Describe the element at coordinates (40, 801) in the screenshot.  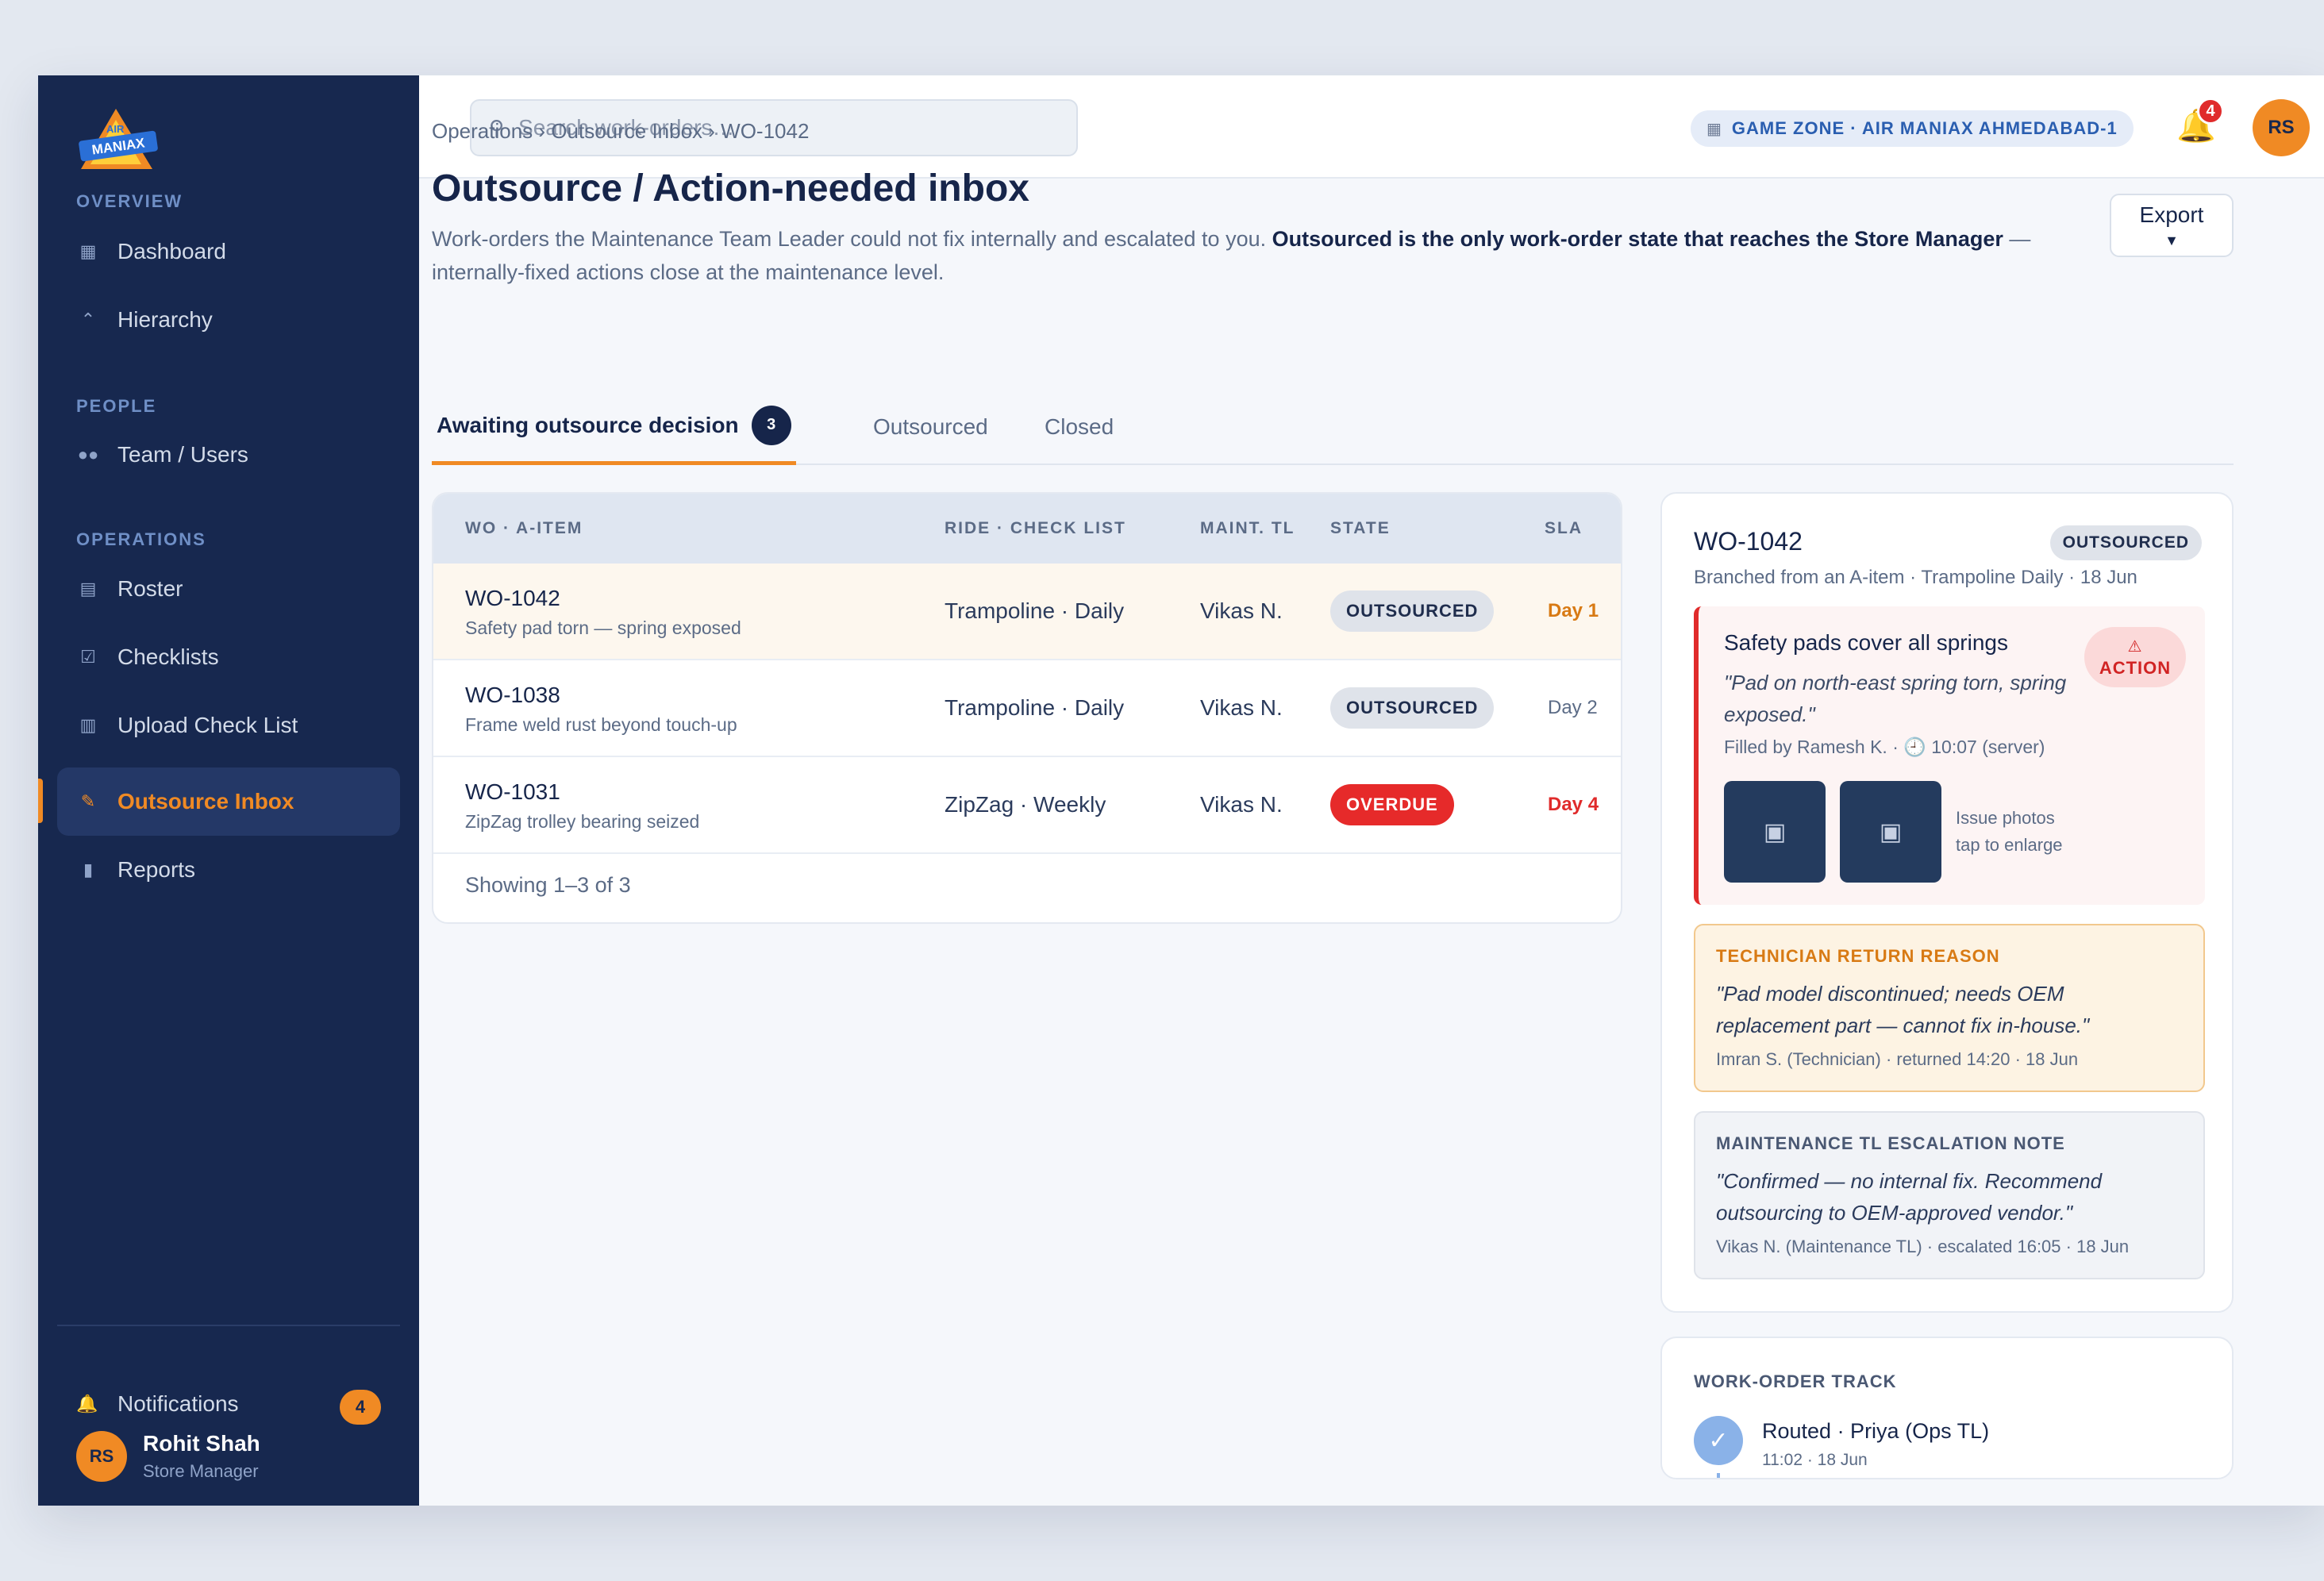
I see `active-indicator` at that location.